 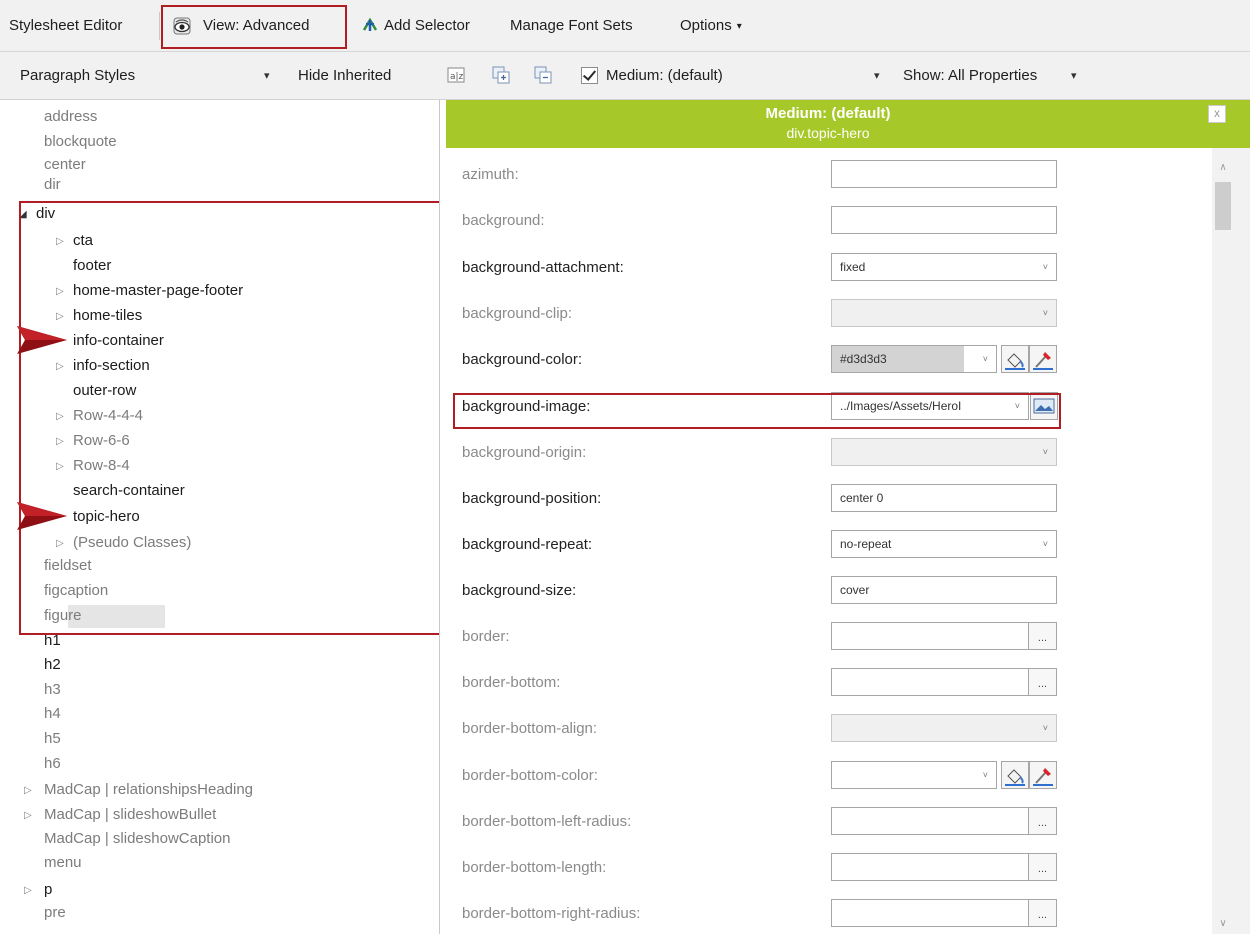 I want to click on tree-item-label: fieldset, so click(x=68, y=565).